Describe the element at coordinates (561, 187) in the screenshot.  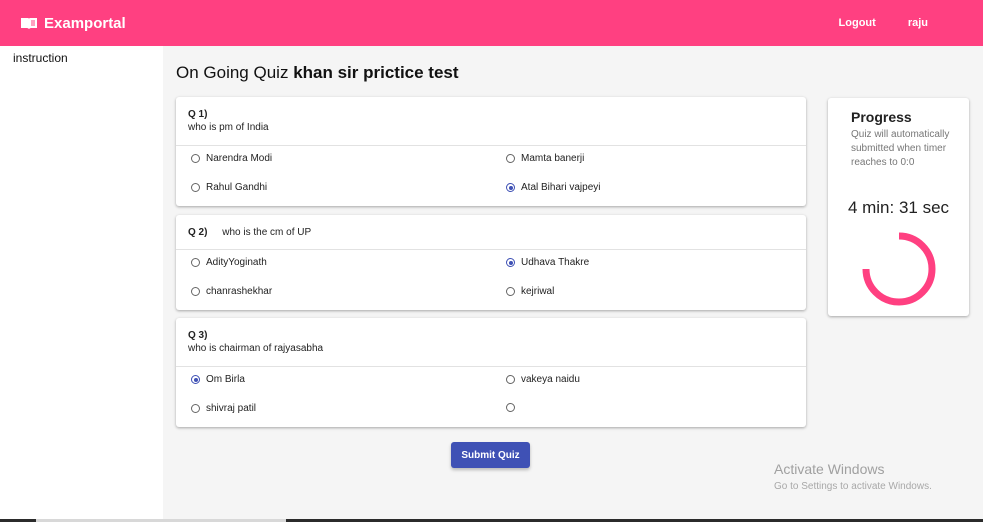
I see `option-label: Atal Bihari vajpeyi` at that location.